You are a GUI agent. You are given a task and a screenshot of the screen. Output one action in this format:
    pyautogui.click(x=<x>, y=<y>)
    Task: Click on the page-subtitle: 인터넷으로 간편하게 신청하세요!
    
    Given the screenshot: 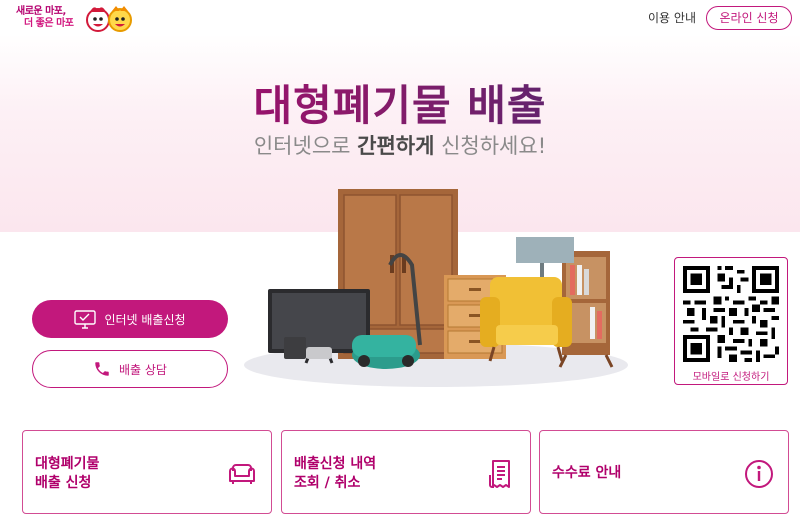 What is the action you would take?
    pyautogui.click(x=400, y=145)
    